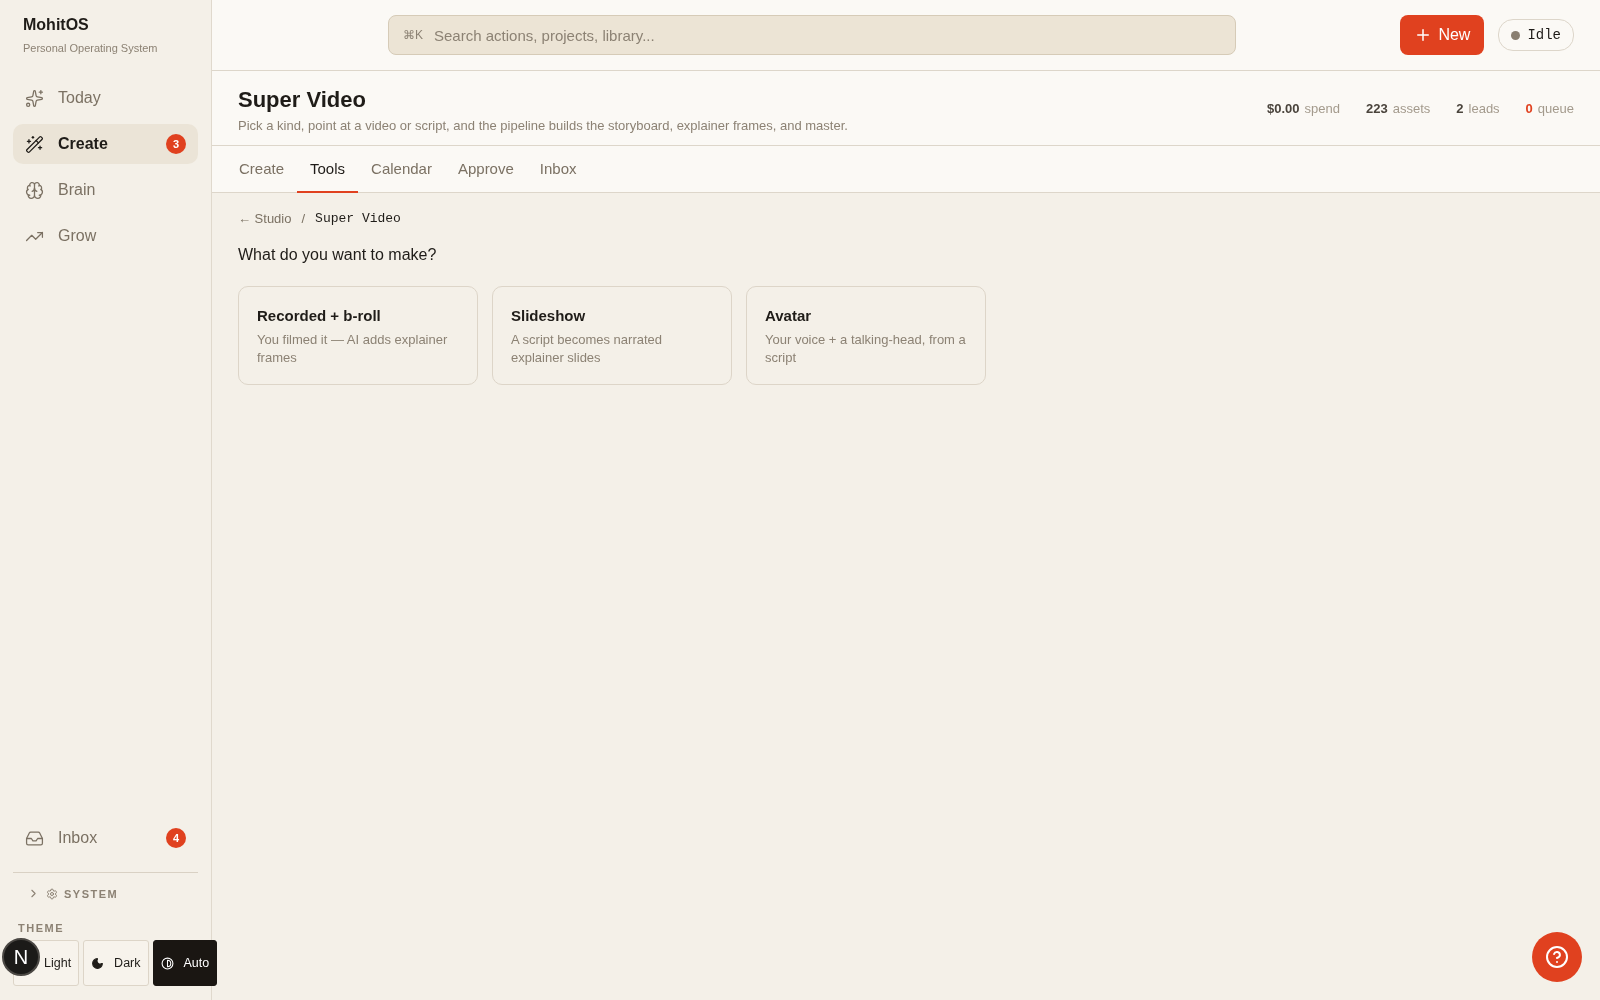 The height and width of the screenshot is (1000, 1600). Describe the element at coordinates (789, 315) in the screenshot. I see `card-title: Avatar` at that location.